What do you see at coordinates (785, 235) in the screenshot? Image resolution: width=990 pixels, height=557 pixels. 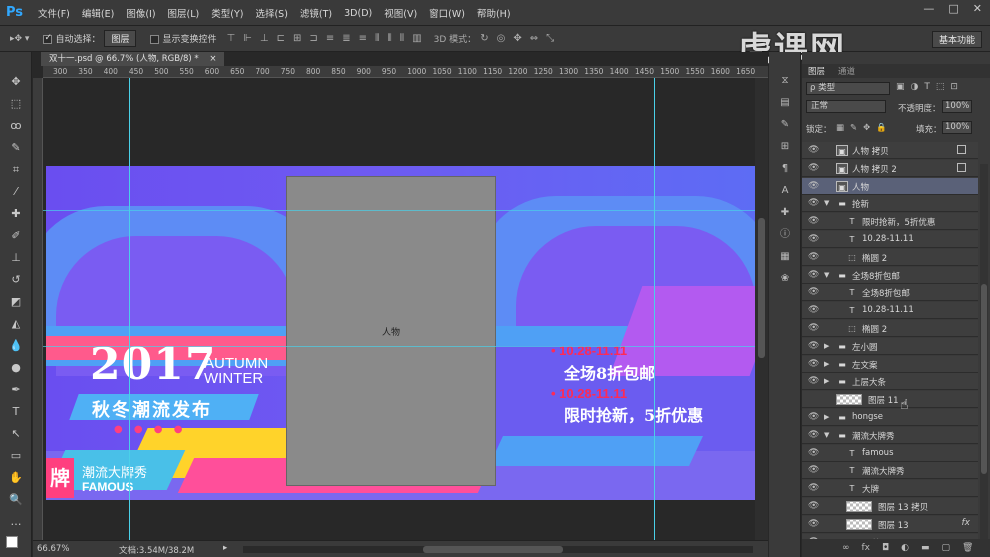 I see `info-panel-icon: ⓘ` at bounding box center [785, 235].